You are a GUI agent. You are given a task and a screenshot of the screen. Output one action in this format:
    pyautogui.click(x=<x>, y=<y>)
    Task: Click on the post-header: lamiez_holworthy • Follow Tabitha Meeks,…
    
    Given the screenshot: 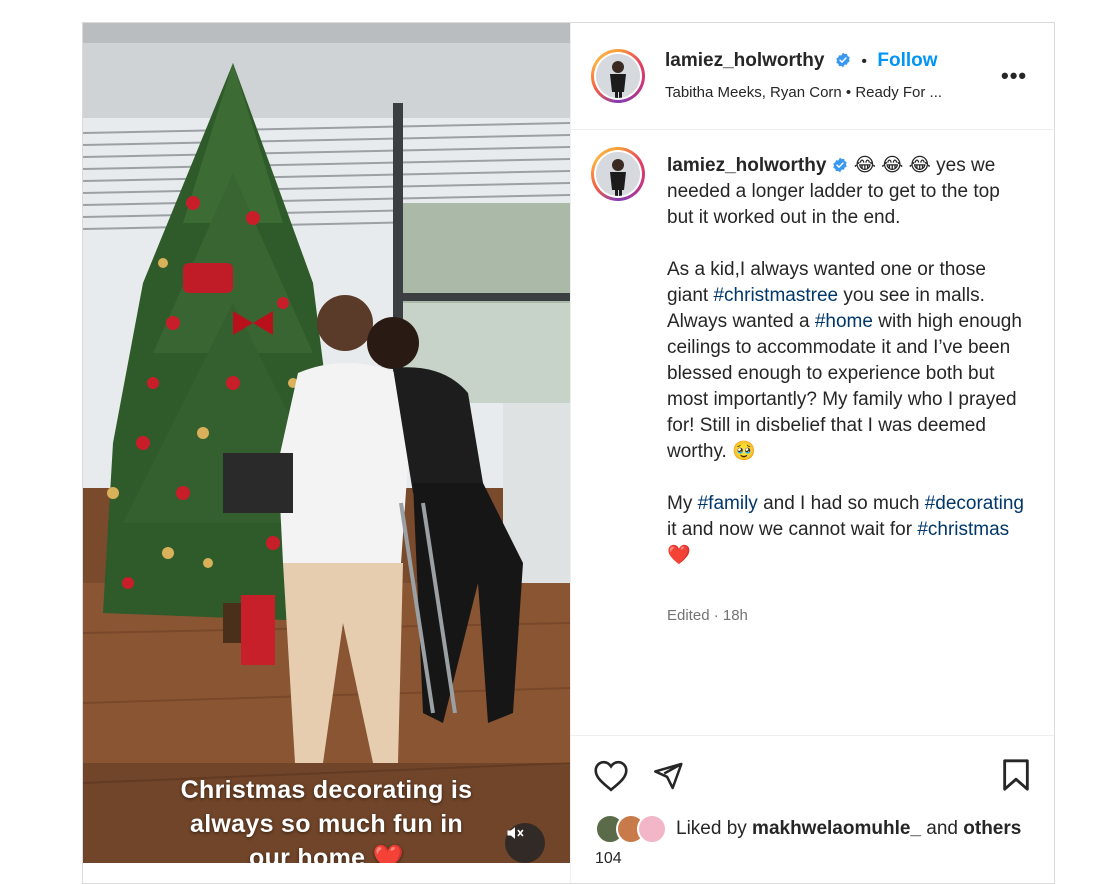 What is the action you would take?
    pyautogui.click(x=812, y=76)
    